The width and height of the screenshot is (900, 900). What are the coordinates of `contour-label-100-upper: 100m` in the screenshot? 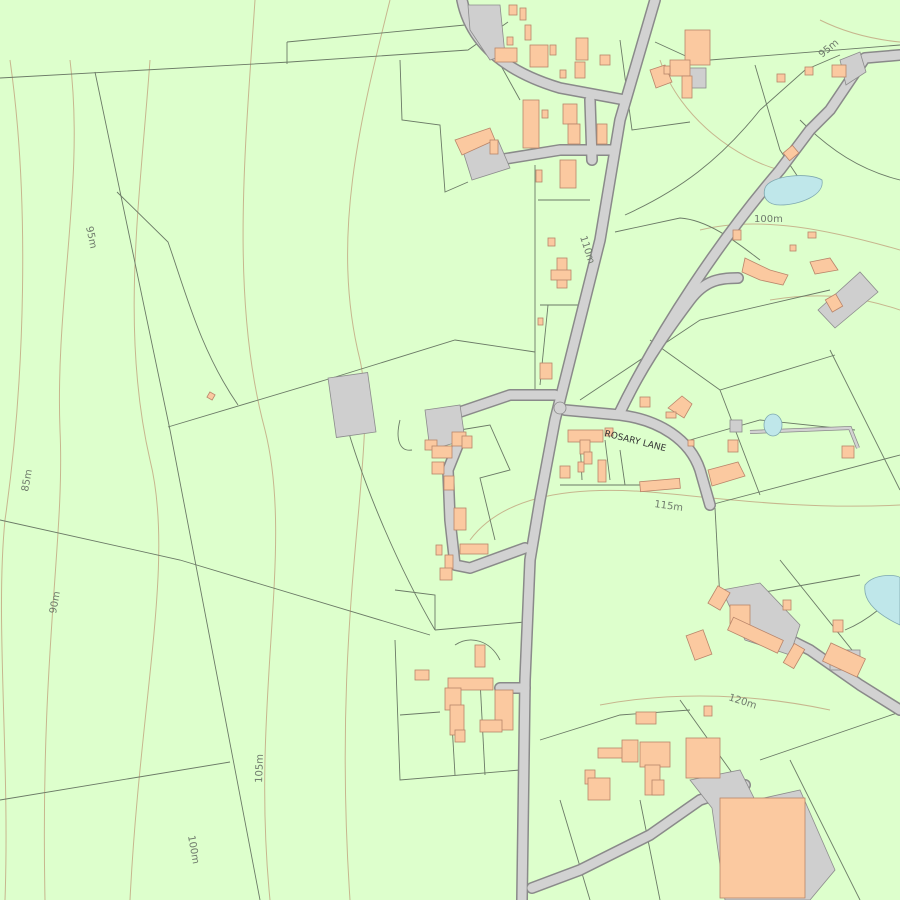 It's located at (768, 219).